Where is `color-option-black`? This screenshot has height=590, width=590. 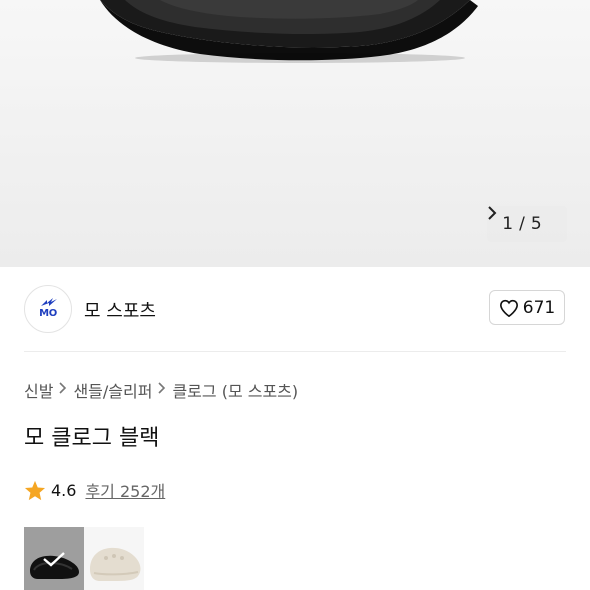 color-option-black is located at coordinates (54, 558).